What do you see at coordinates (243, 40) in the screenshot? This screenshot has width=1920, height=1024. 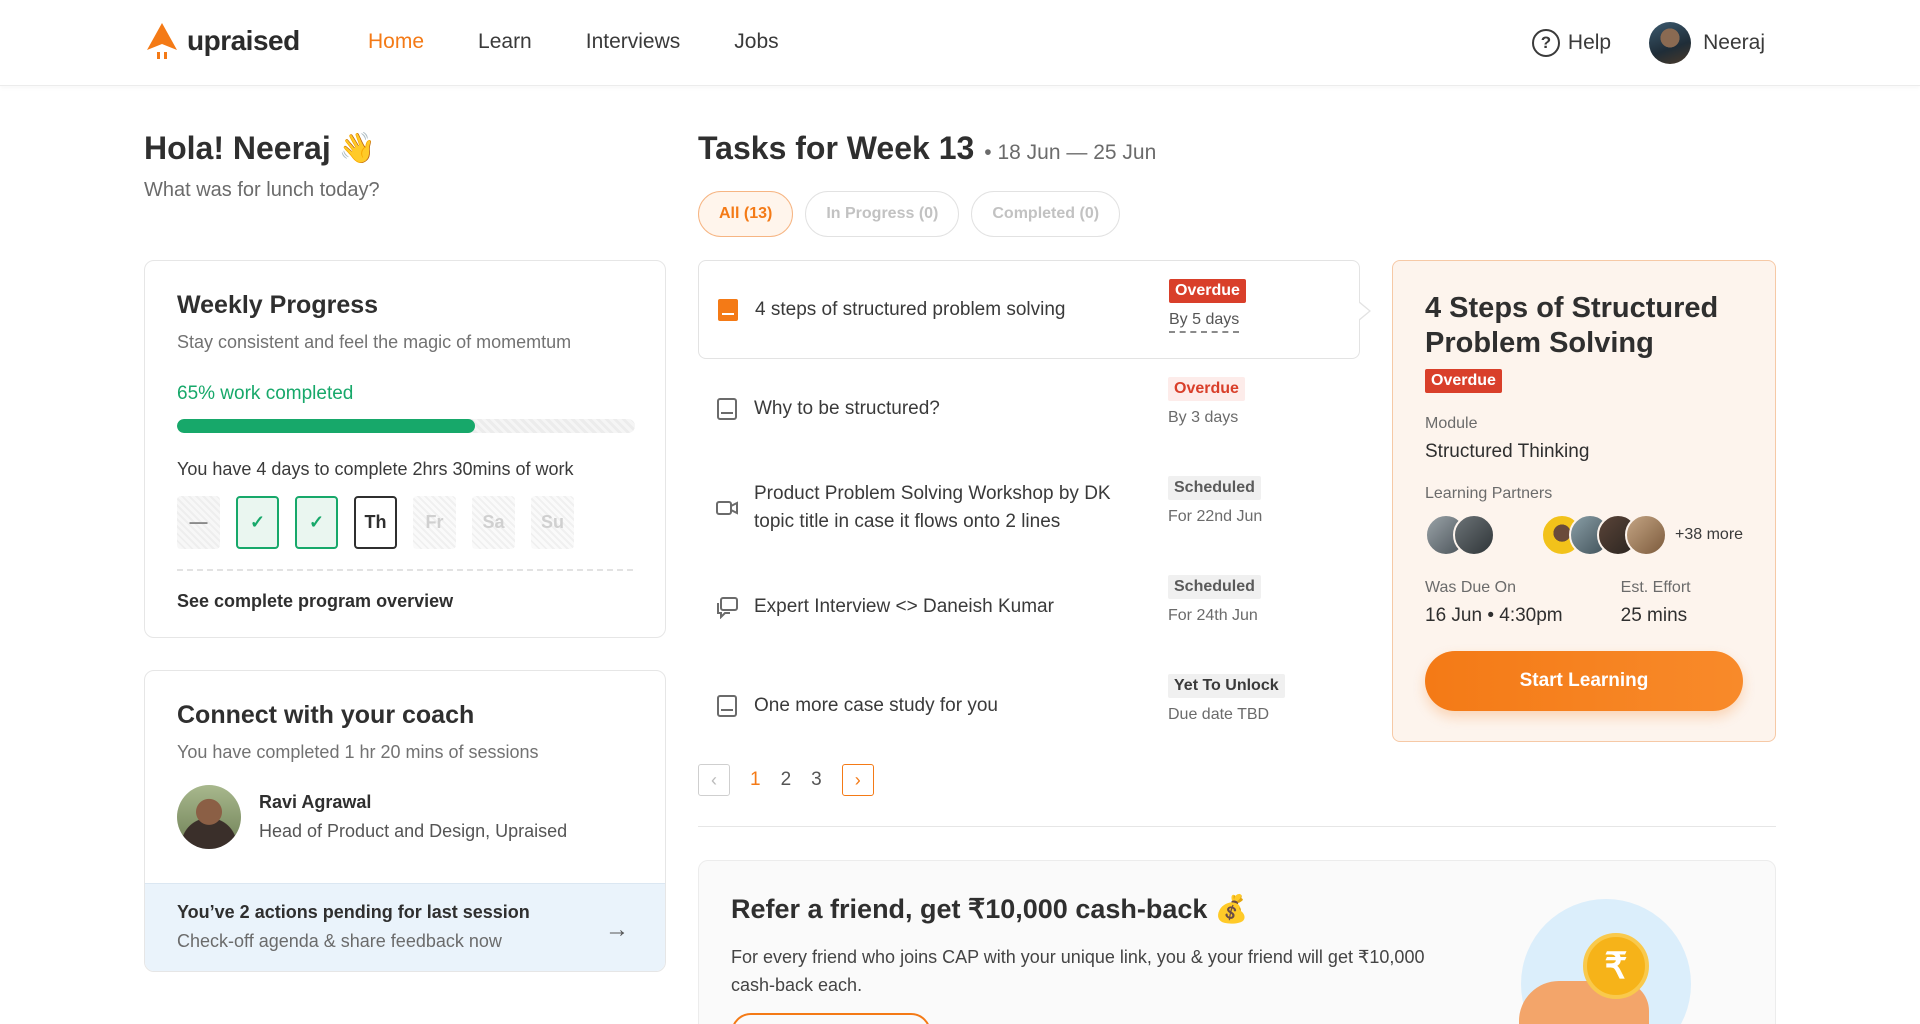 I see `brand-name: upraised` at bounding box center [243, 40].